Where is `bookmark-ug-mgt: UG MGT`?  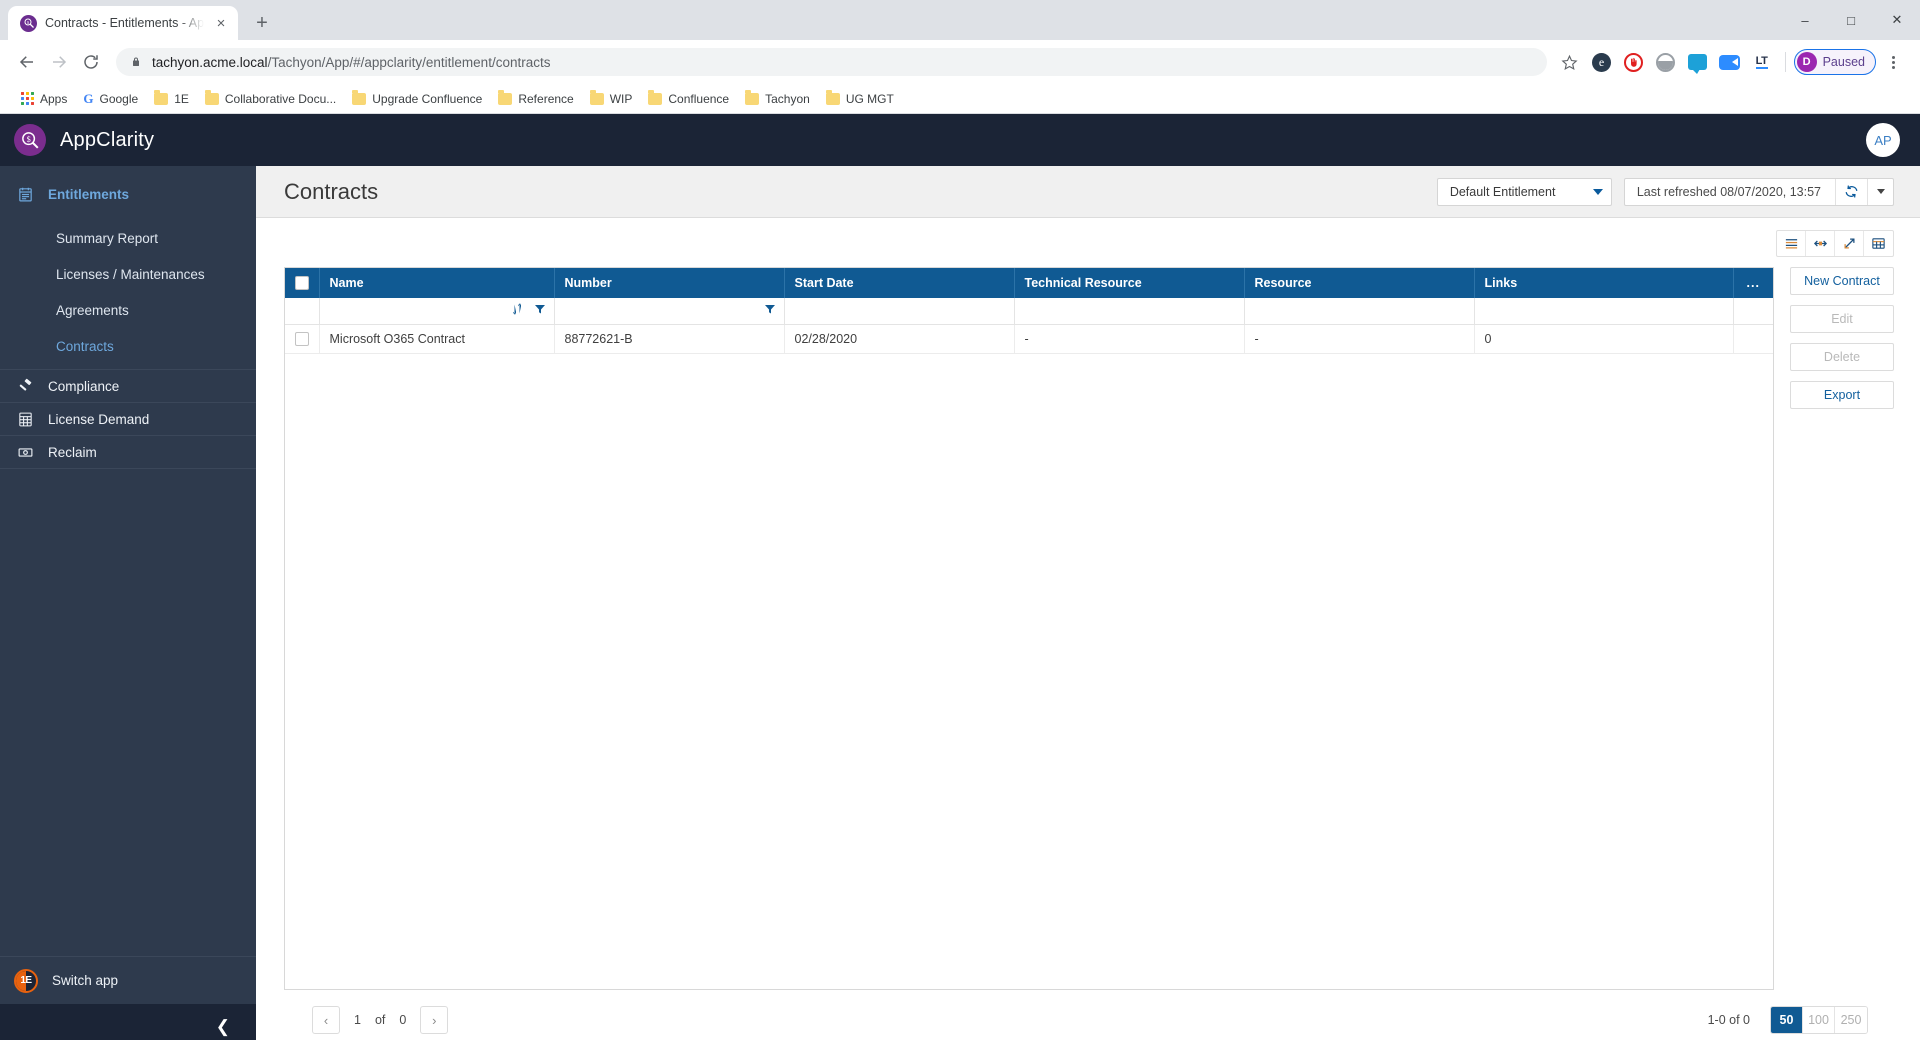
bookmark-ug-mgt: UG MGT is located at coordinates (860, 99).